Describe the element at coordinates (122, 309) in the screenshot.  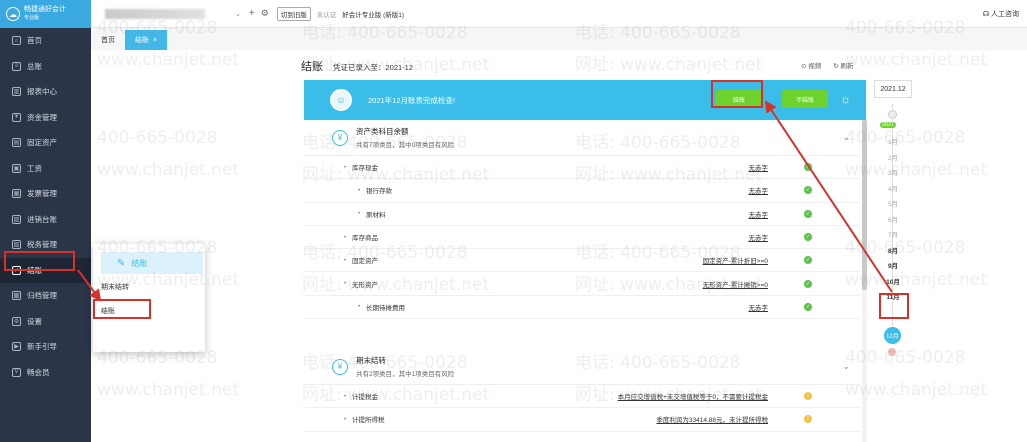
I see `highlight-submenu-close-account` at that location.